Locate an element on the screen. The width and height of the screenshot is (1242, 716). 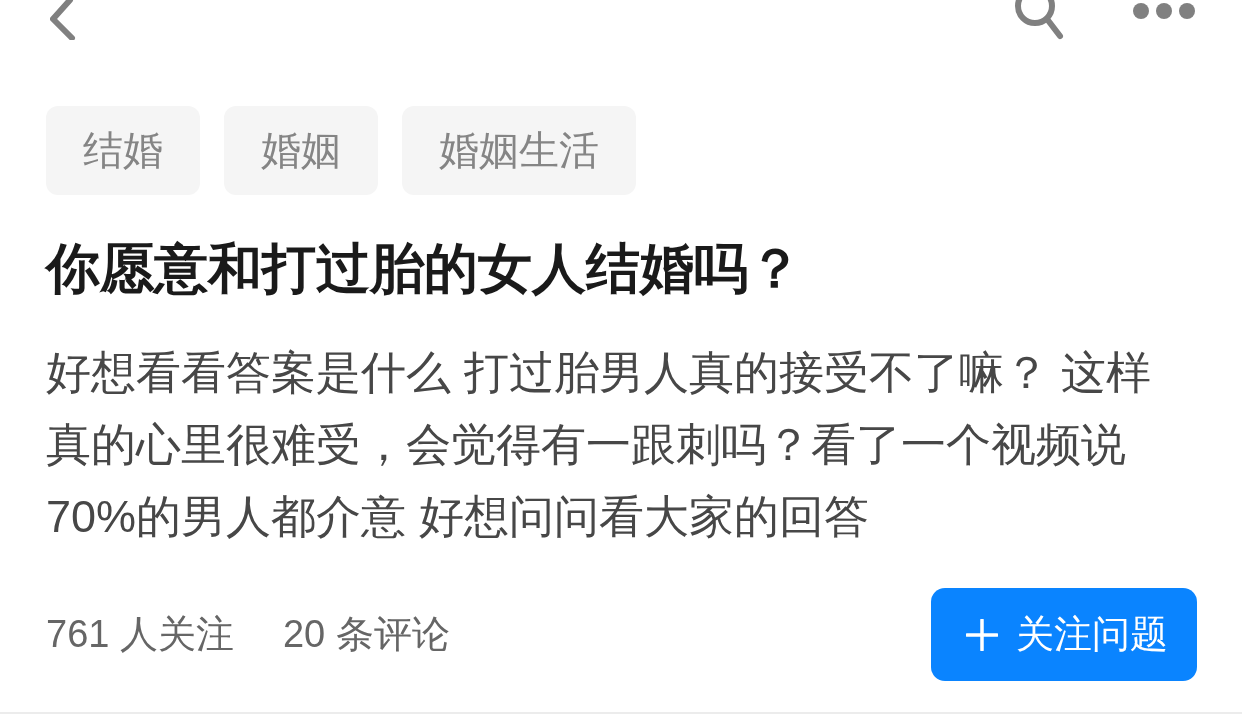
question-title: 你愿意和打过胎的女人结婚吗？ is located at coordinates (424, 268).